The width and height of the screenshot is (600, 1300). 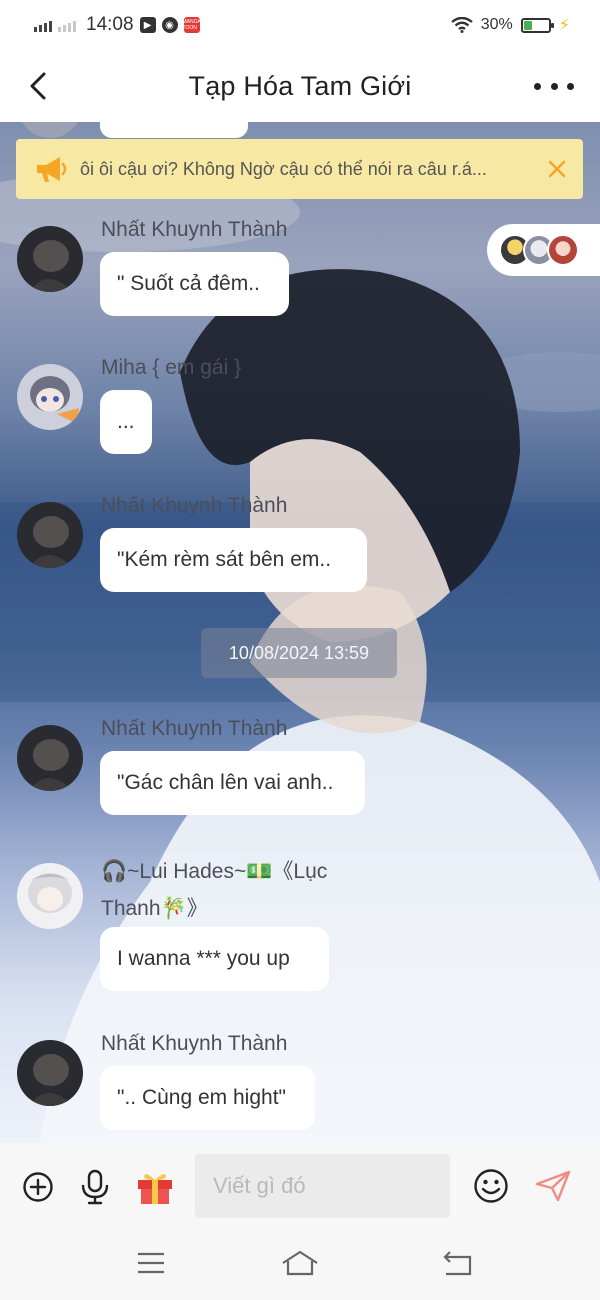 I want to click on message-bubble: "Kém rèm sát bên em.., so click(x=233, y=560).